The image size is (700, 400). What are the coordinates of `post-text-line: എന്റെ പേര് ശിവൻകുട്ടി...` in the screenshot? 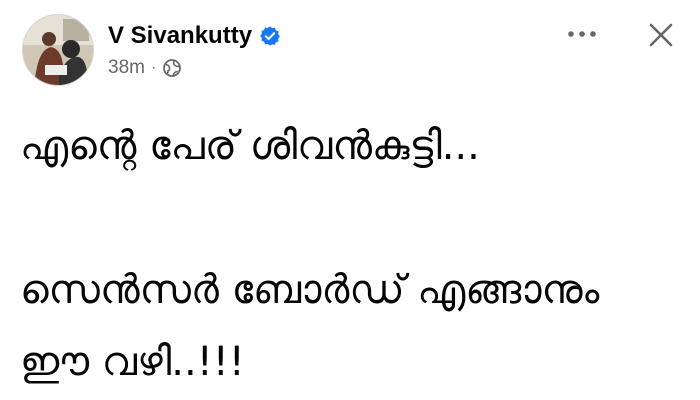 It's located at (250, 146).